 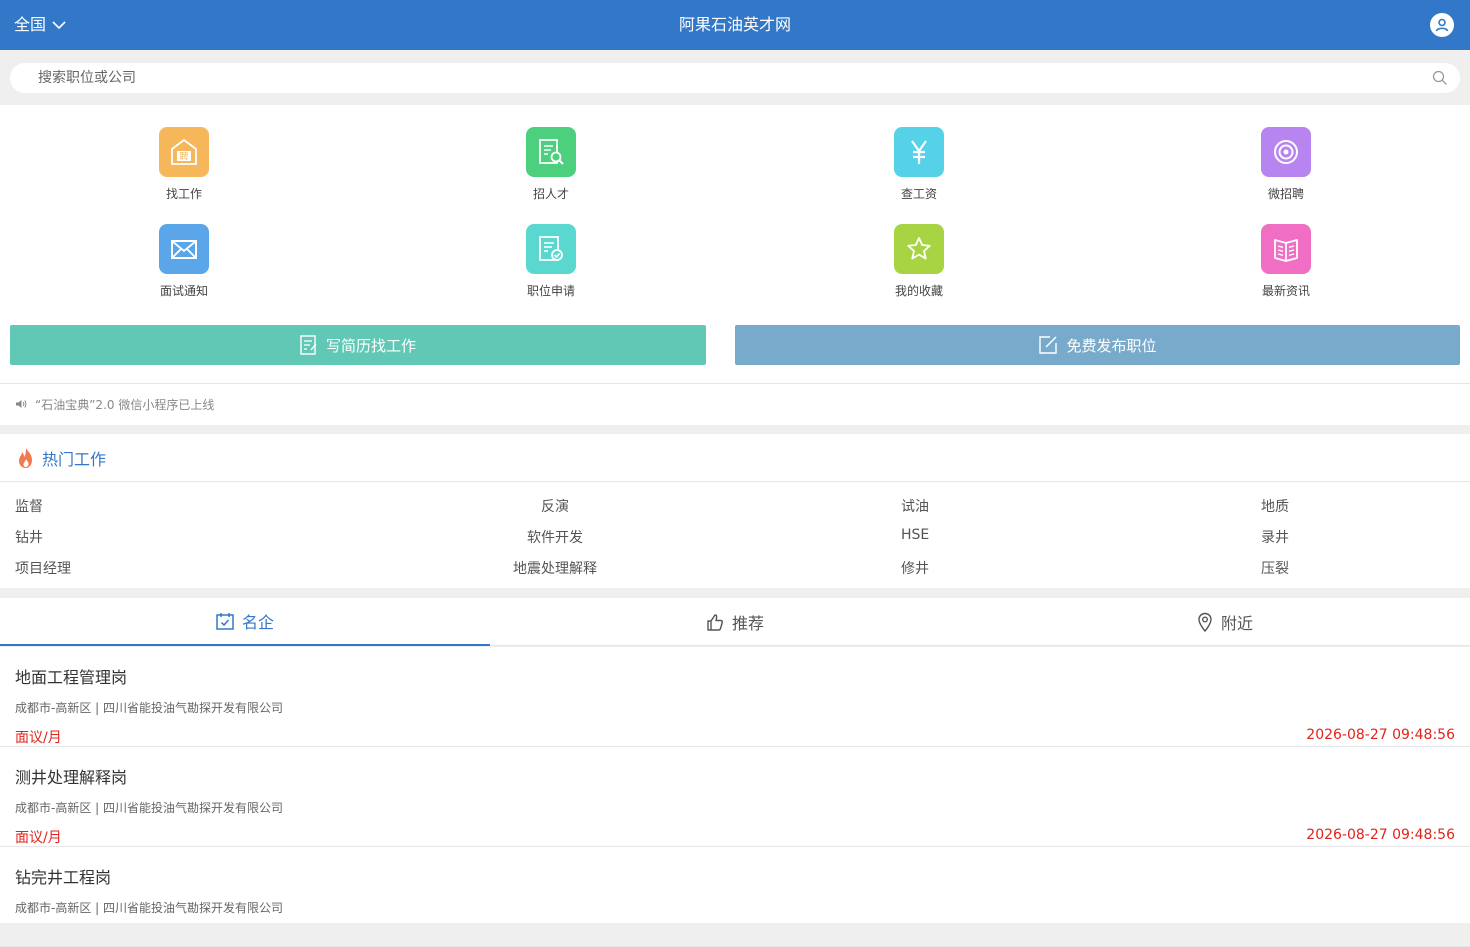 What do you see at coordinates (550, 291) in the screenshot?
I see `menu-label: 职位申请` at bounding box center [550, 291].